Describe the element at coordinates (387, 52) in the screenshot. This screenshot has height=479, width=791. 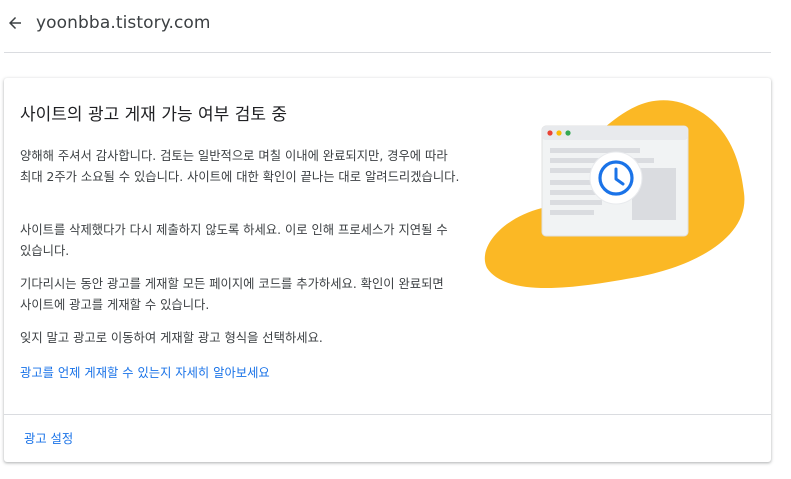
I see `header-divider` at that location.